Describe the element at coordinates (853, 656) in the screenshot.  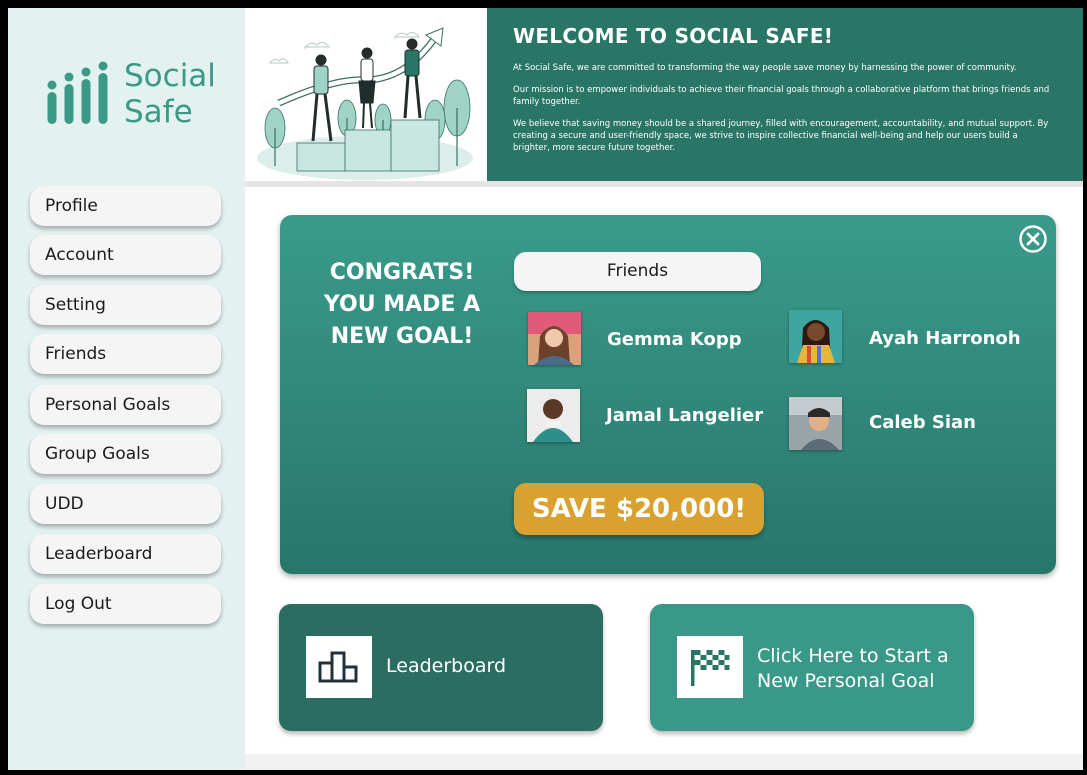
I see `new-goal-label-line1: Click Here to Start a` at that location.